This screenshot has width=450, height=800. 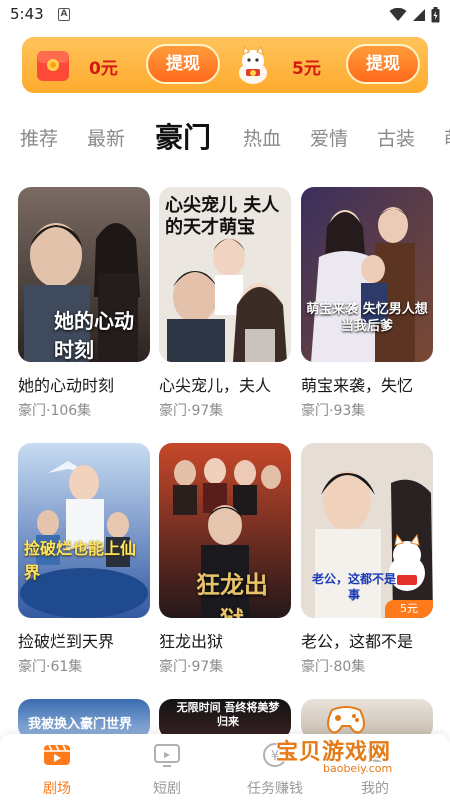 What do you see at coordinates (27, 14) in the screenshot?
I see `status-time: 5:43` at bounding box center [27, 14].